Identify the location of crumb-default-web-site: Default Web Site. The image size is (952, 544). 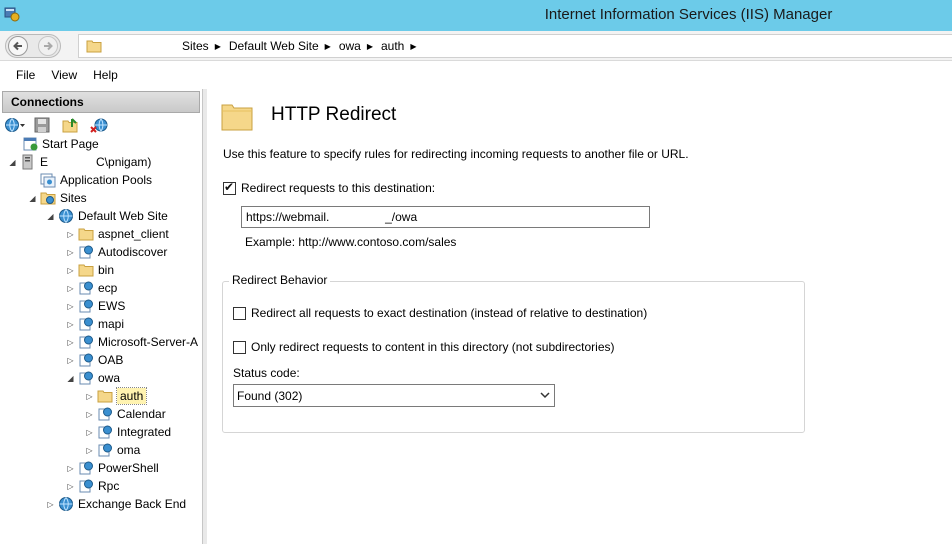
(274, 46).